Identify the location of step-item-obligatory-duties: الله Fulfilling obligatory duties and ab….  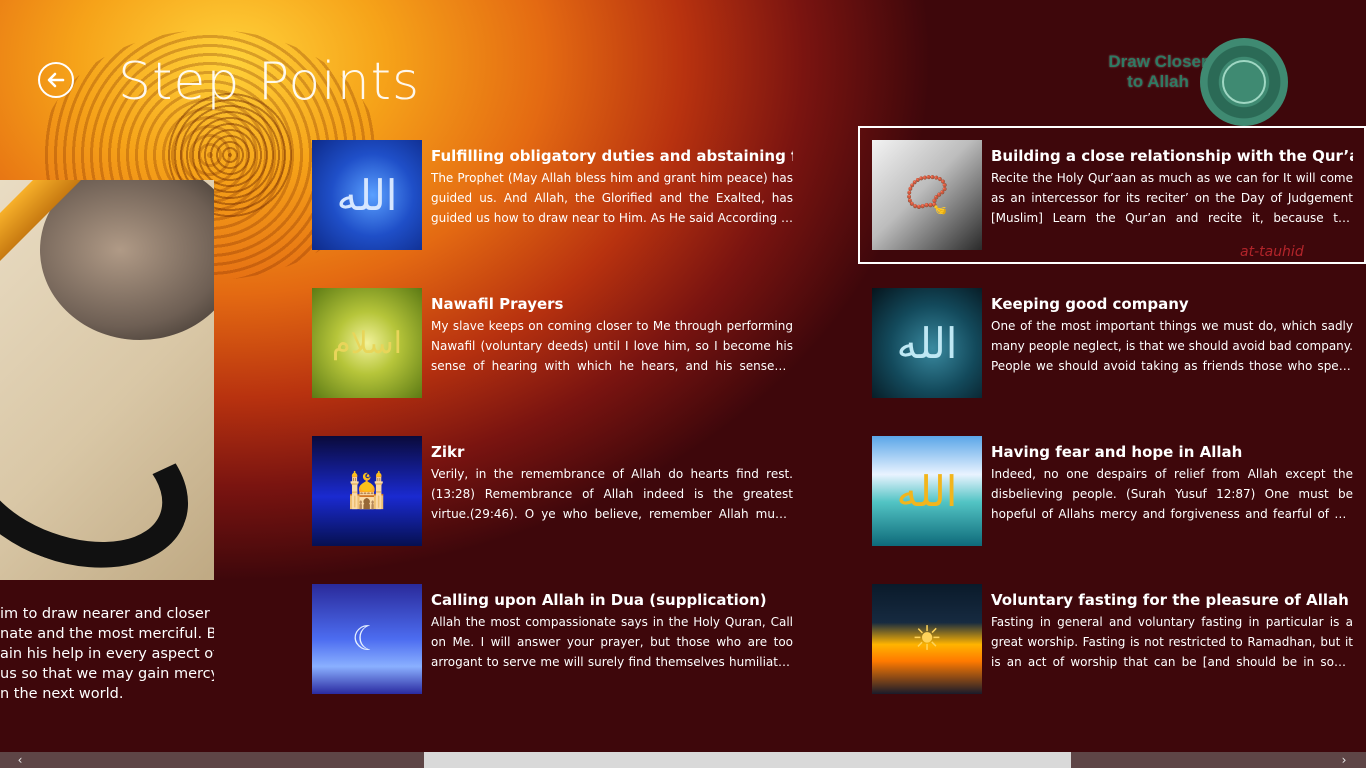
(552, 195).